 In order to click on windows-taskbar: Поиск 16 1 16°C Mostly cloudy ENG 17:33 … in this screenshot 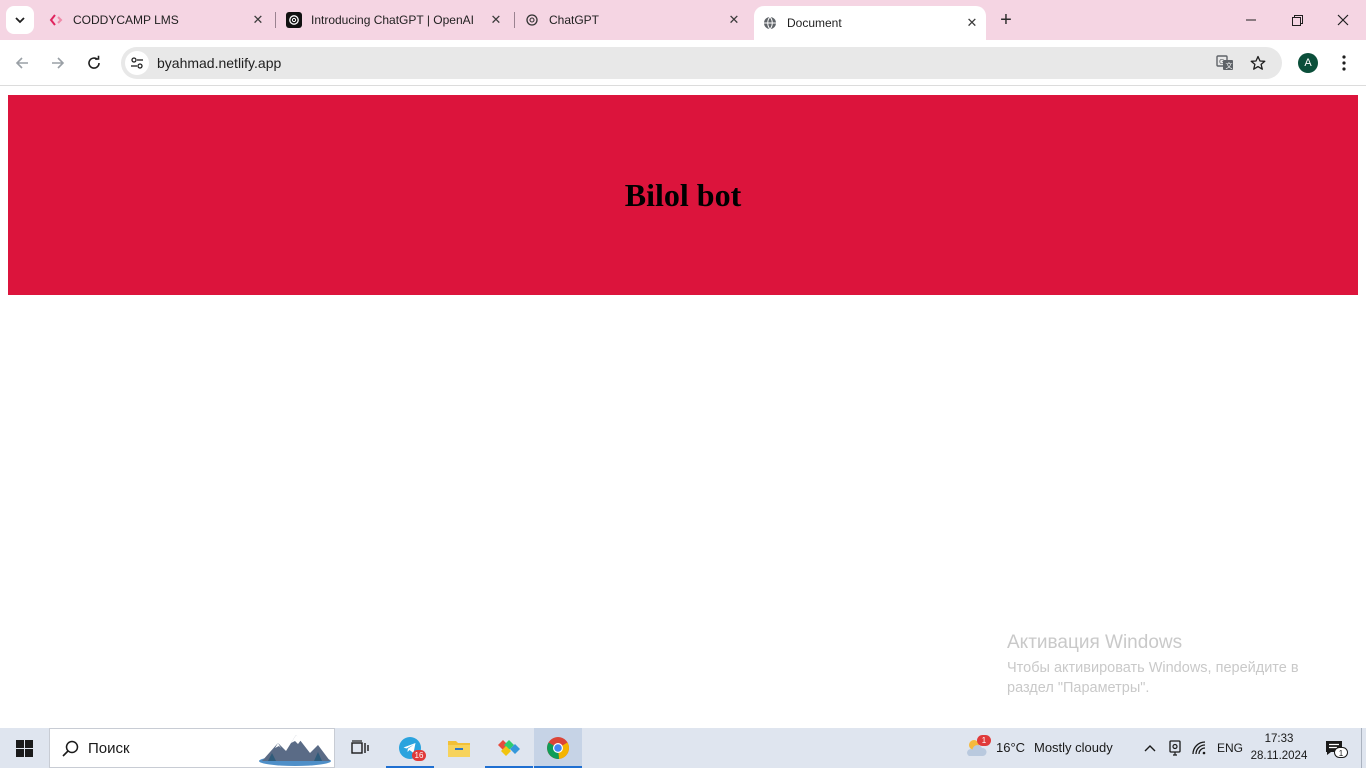, I will do `click(683, 748)`.